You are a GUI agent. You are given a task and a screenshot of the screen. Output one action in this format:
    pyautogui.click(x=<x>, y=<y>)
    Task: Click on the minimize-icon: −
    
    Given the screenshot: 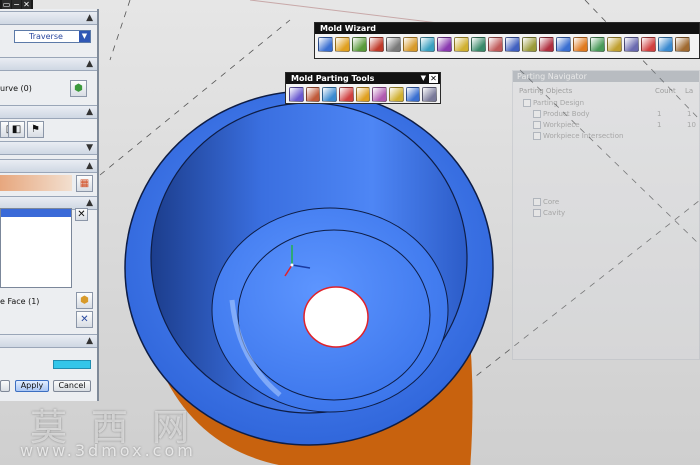 What is the action you would take?
    pyautogui.click(x=16, y=4)
    